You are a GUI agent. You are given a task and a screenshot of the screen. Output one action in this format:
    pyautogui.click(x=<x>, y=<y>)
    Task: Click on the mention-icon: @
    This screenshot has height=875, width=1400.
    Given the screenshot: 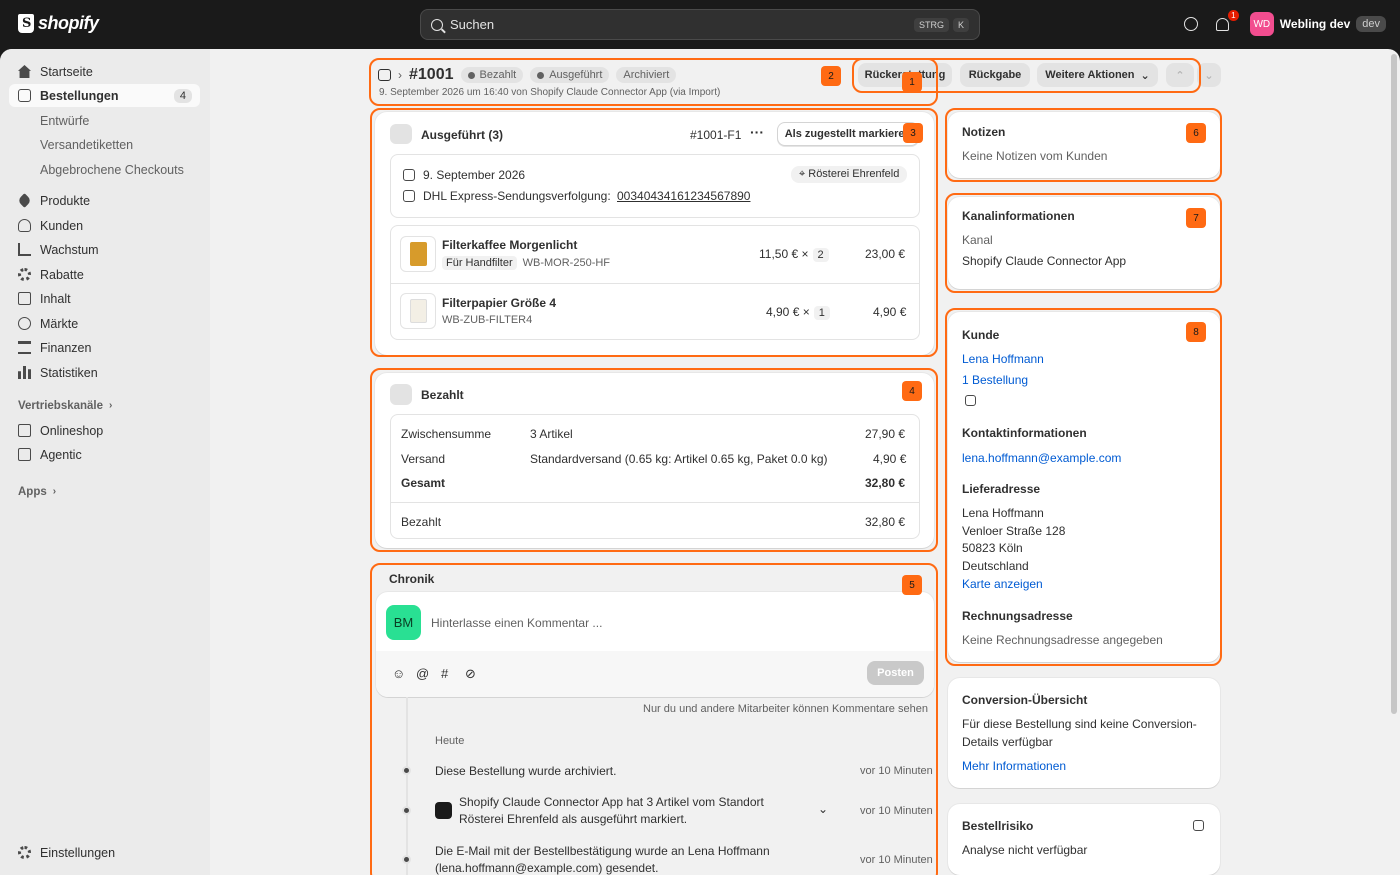 What is the action you would take?
    pyautogui.click(x=422, y=673)
    